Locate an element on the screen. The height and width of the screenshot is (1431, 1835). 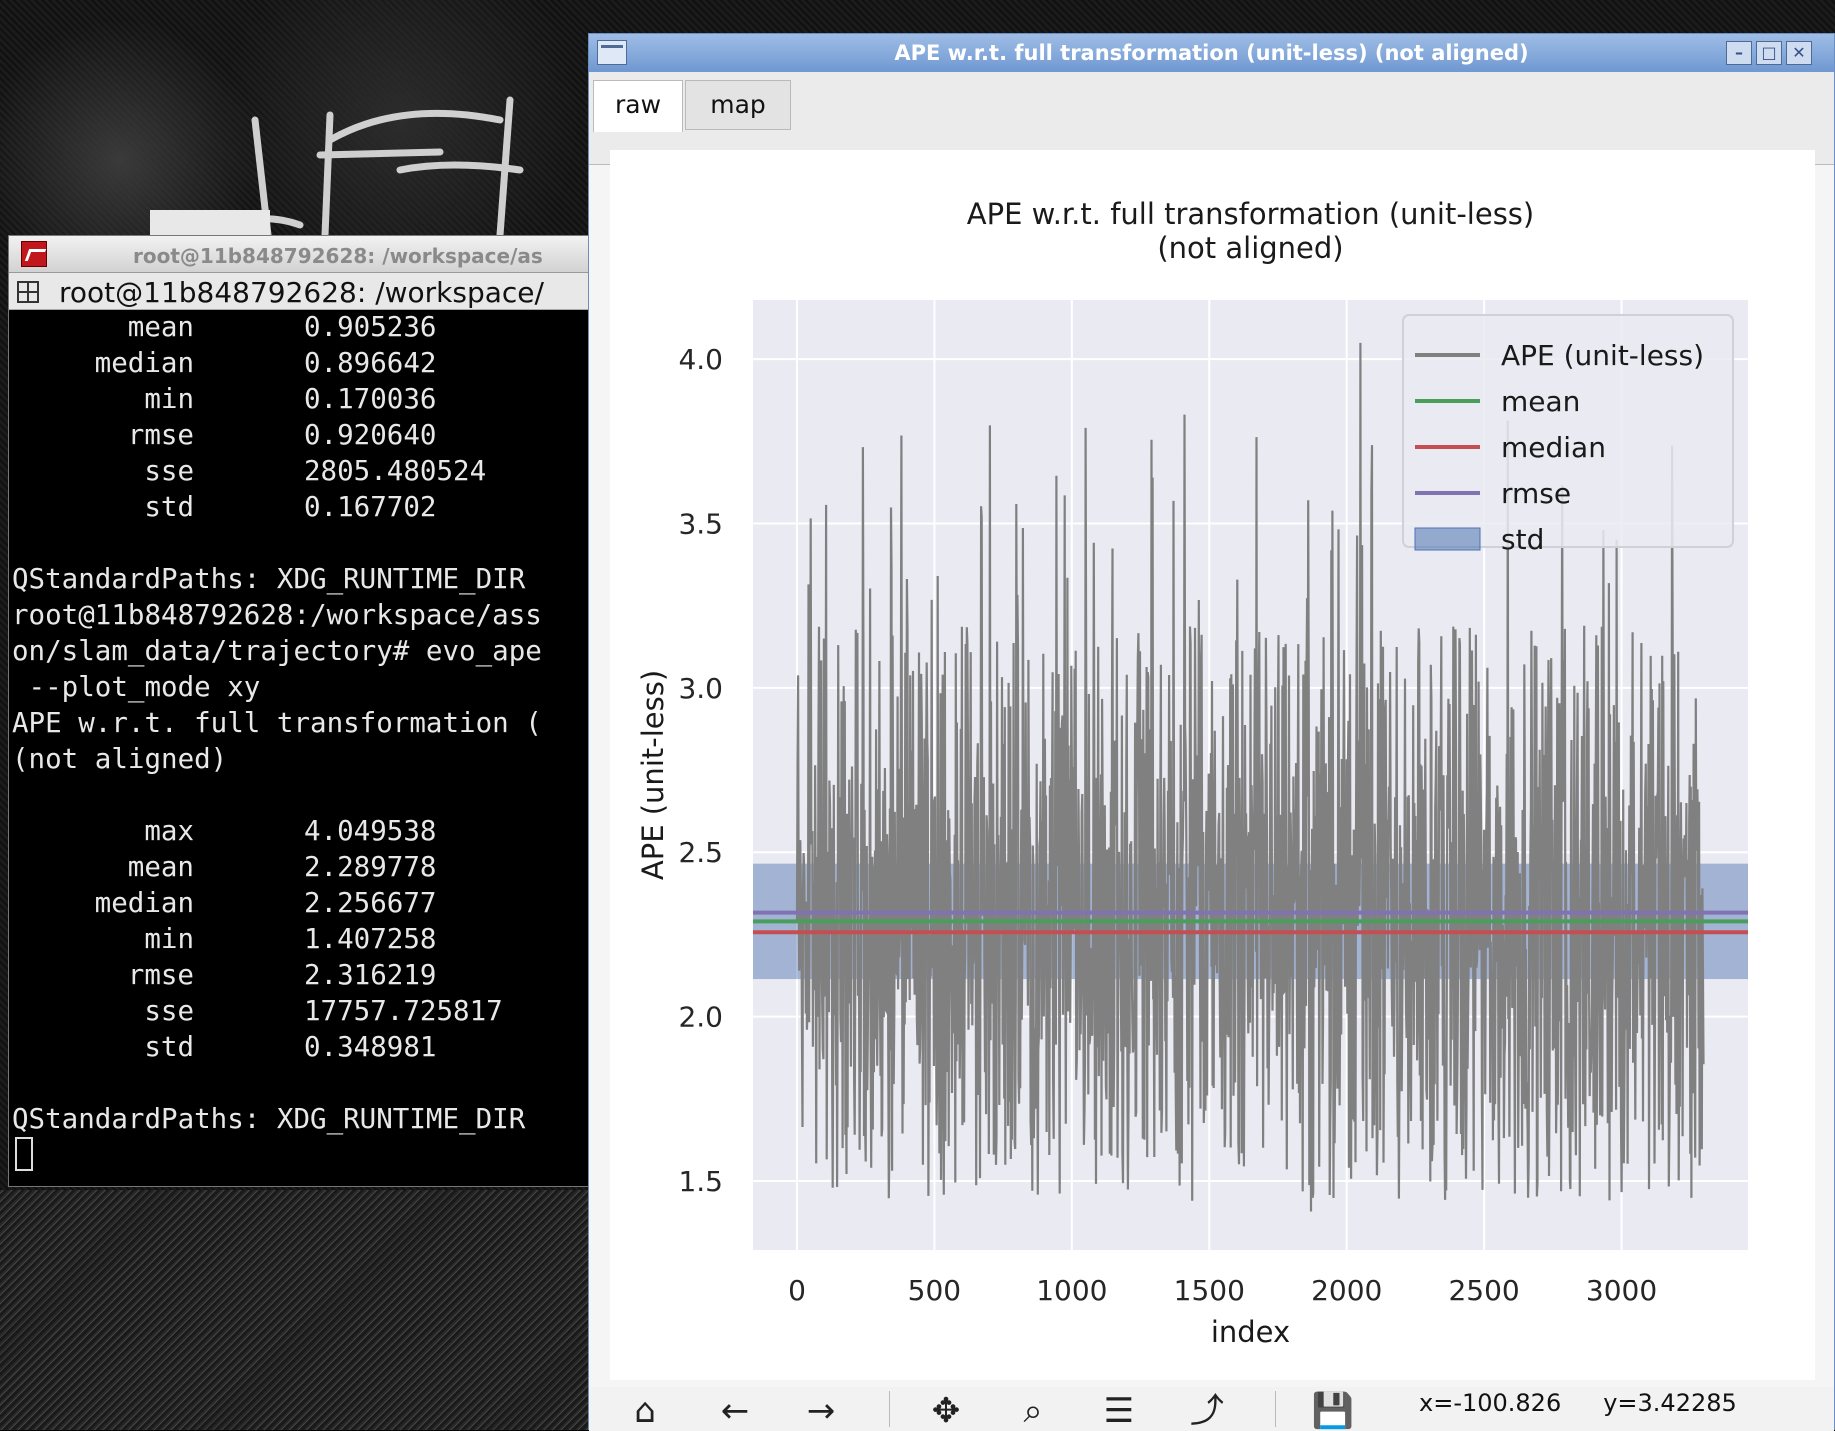
stat-row: mean 0.905236 is located at coordinates (304, 327).